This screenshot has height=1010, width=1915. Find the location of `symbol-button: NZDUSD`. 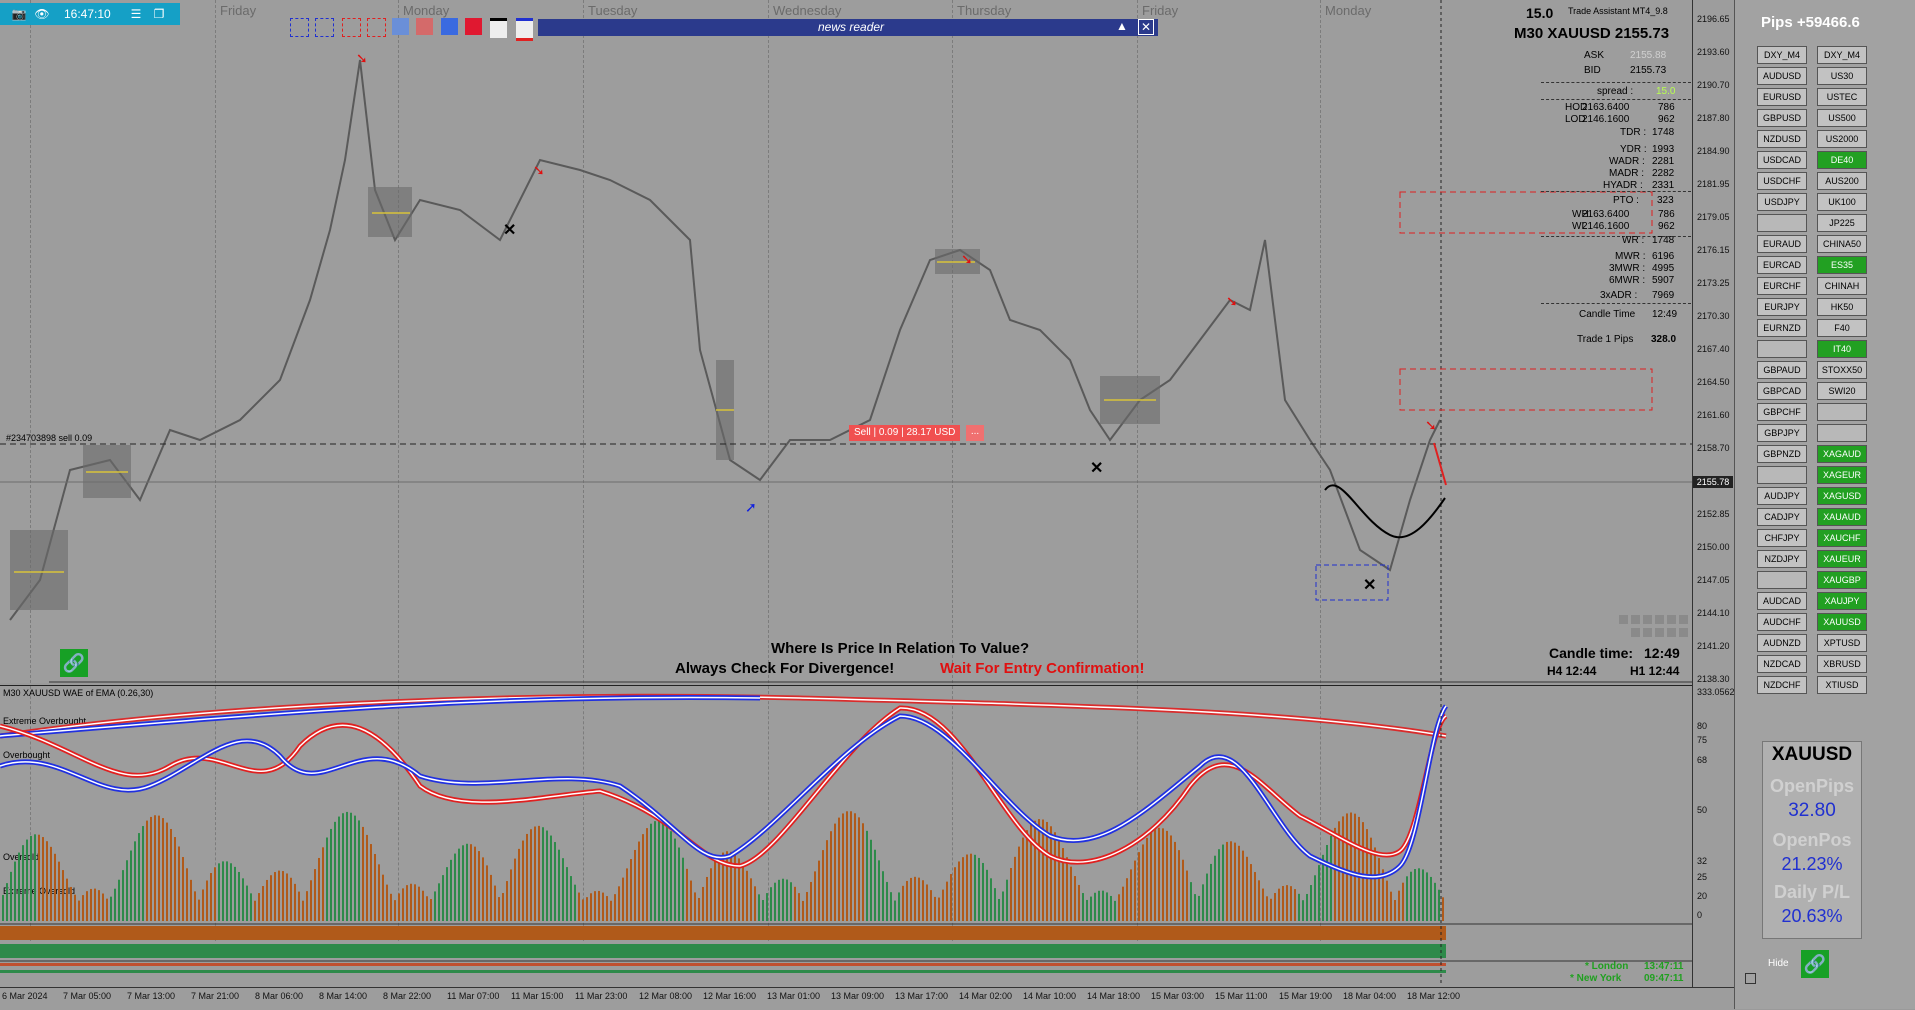

symbol-button: NZDUSD is located at coordinates (1782, 139).